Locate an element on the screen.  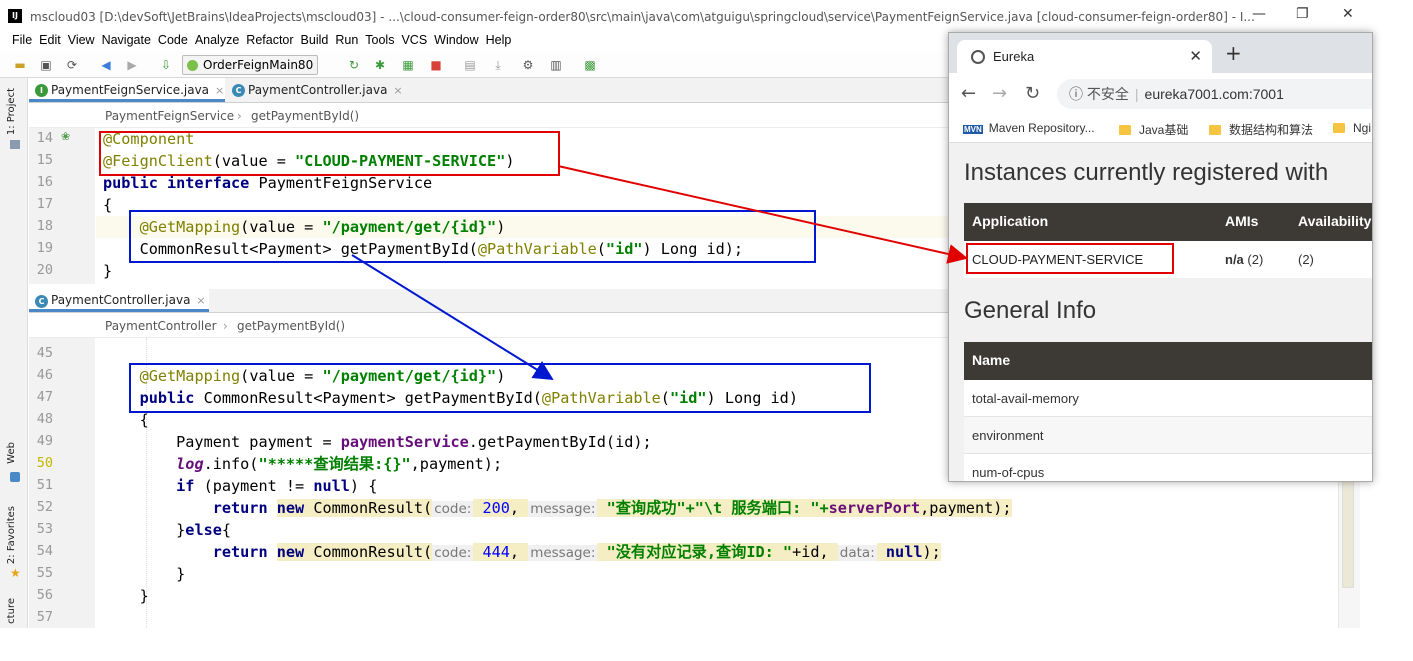
blue-arrow is located at coordinates (452, 317).